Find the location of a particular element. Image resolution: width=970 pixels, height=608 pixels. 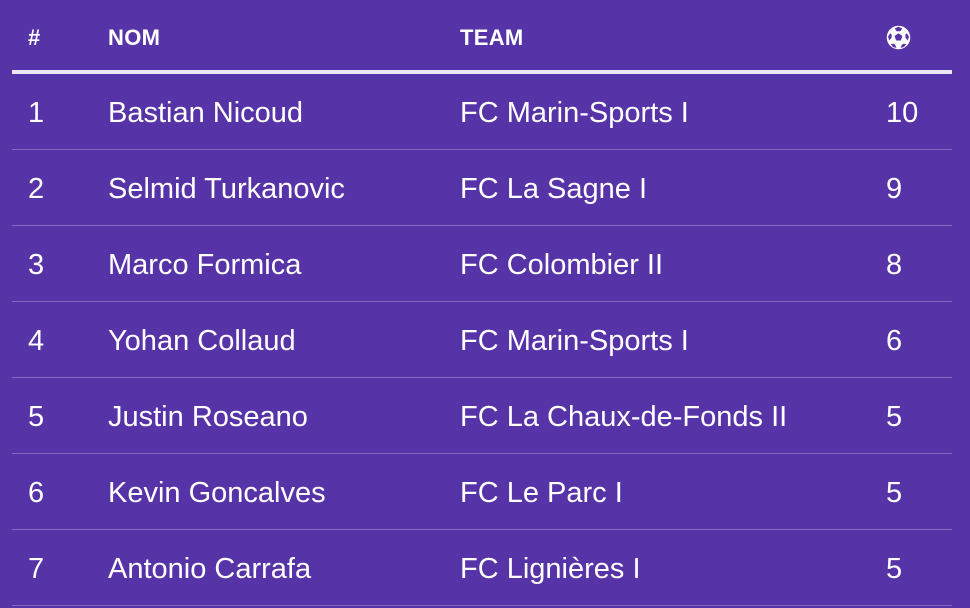

table-header: # NOM TEAM is located at coordinates (482, 37).